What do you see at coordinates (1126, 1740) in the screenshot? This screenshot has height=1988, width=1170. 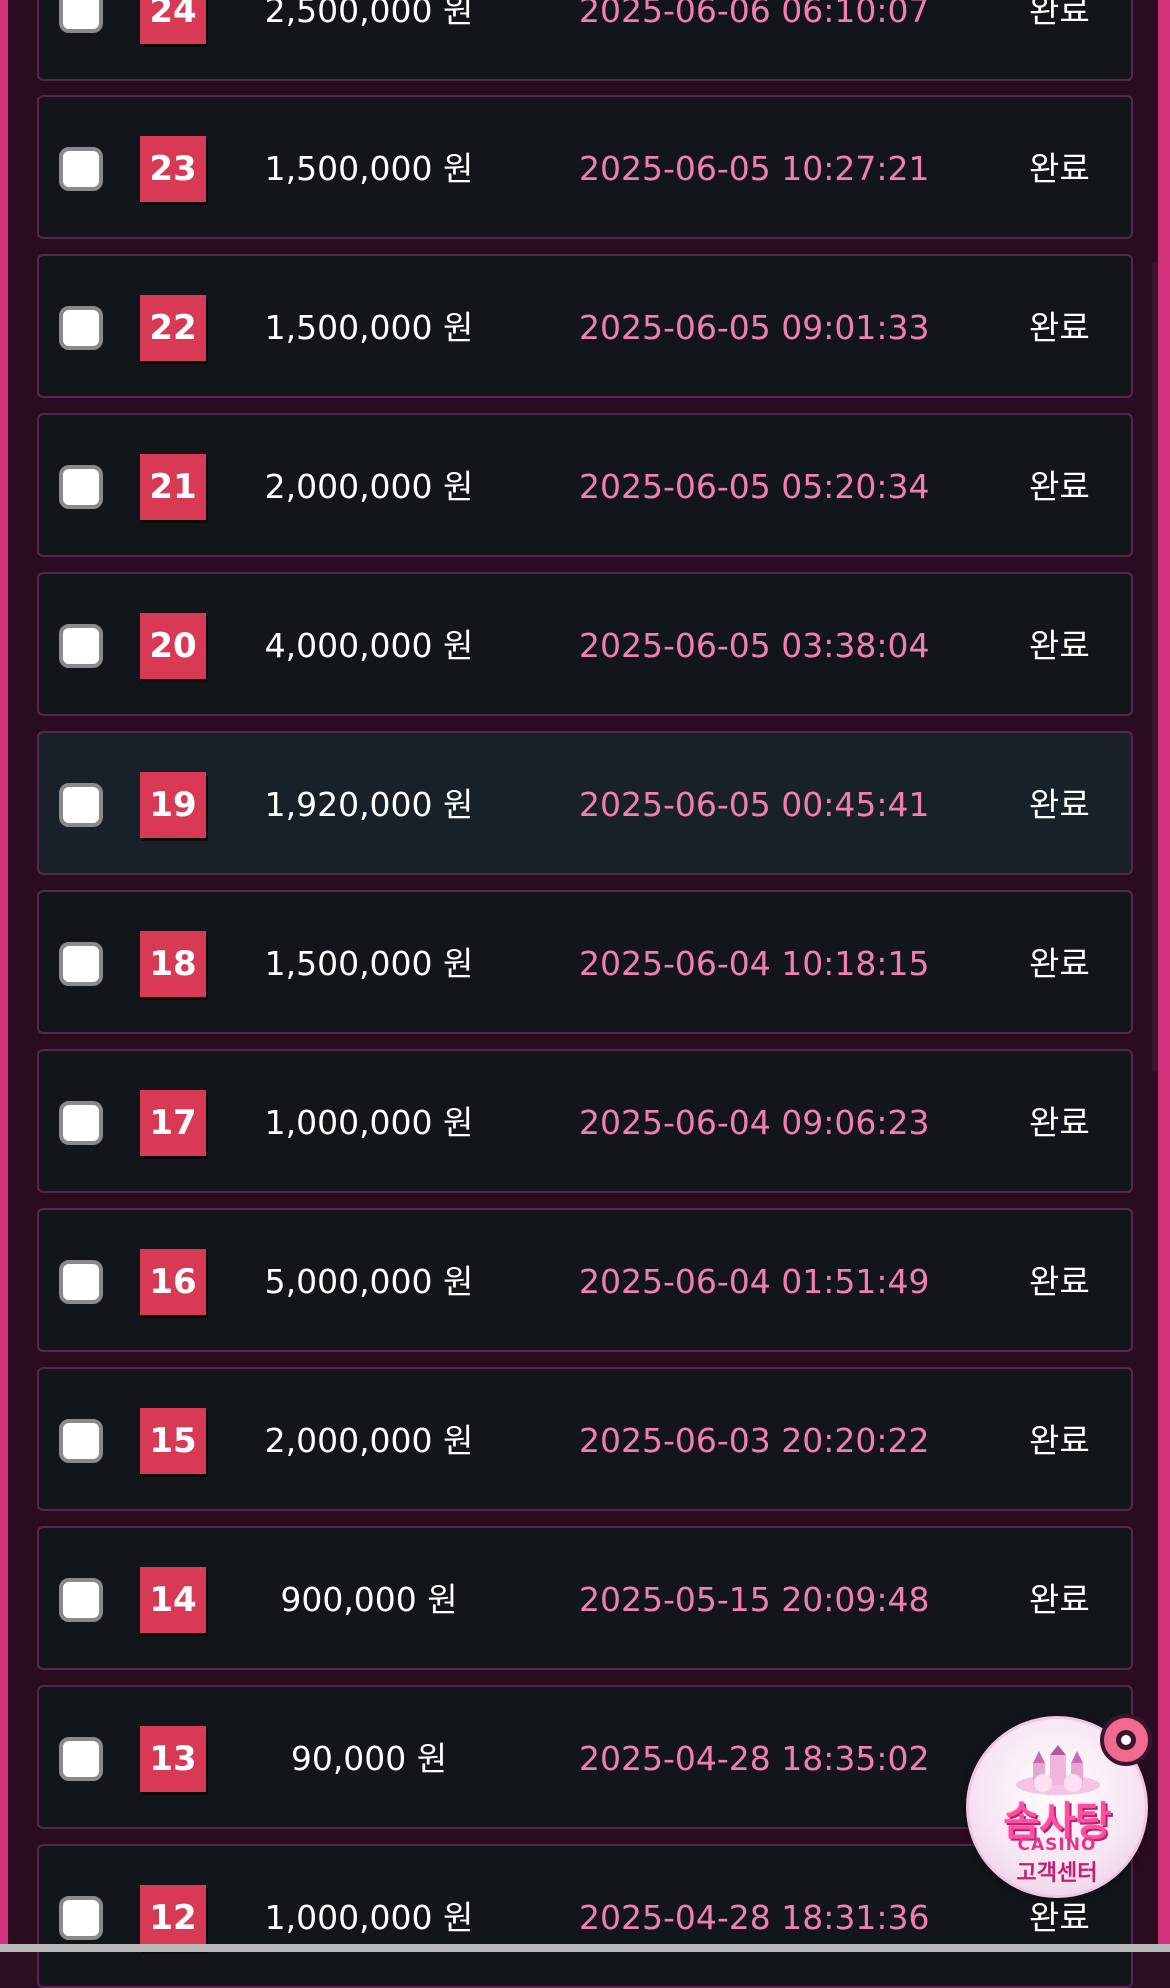 I see `close-icon` at bounding box center [1126, 1740].